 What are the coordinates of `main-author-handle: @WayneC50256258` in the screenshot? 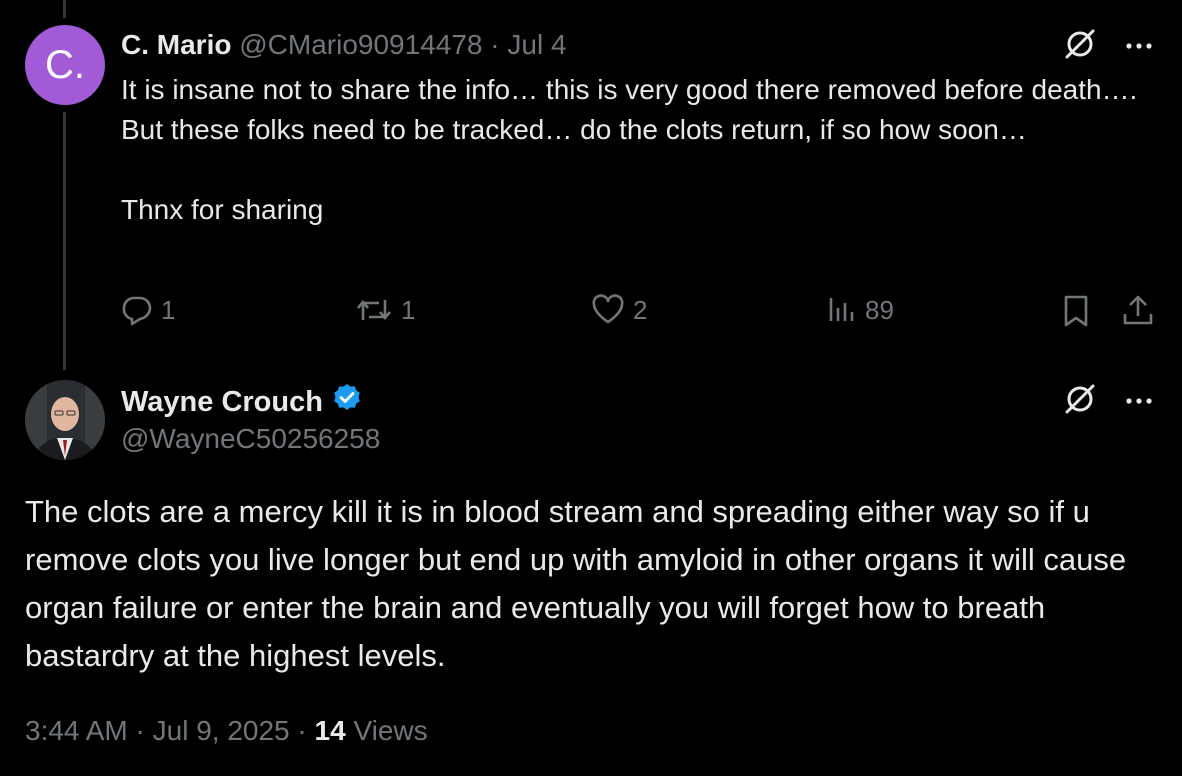 It's located at (250, 439).